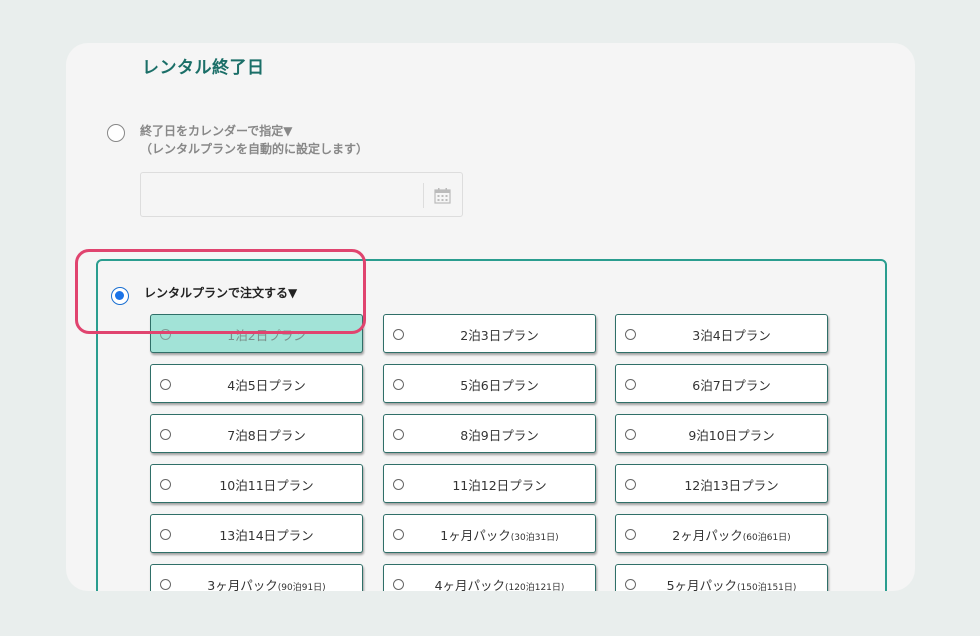 The image size is (980, 636). Describe the element at coordinates (442, 195) in the screenshot. I see `calendar-icon` at that location.